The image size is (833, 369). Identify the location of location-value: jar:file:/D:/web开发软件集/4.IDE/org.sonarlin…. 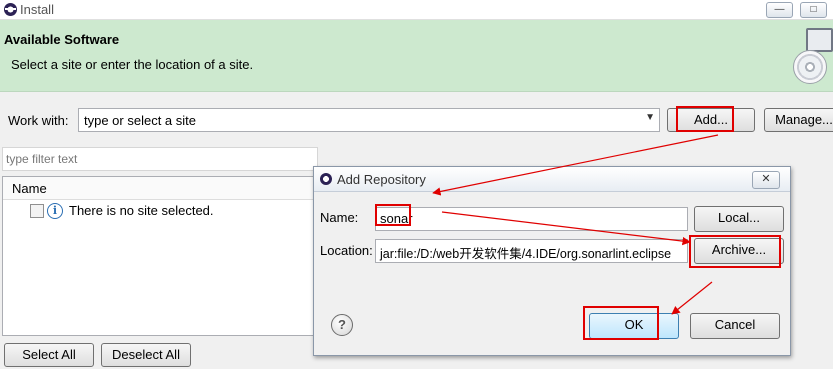
(526, 254).